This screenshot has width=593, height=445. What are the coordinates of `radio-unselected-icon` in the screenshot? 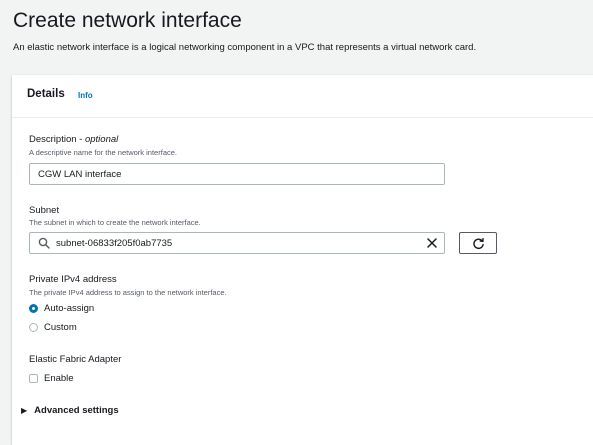 It's located at (33, 327).